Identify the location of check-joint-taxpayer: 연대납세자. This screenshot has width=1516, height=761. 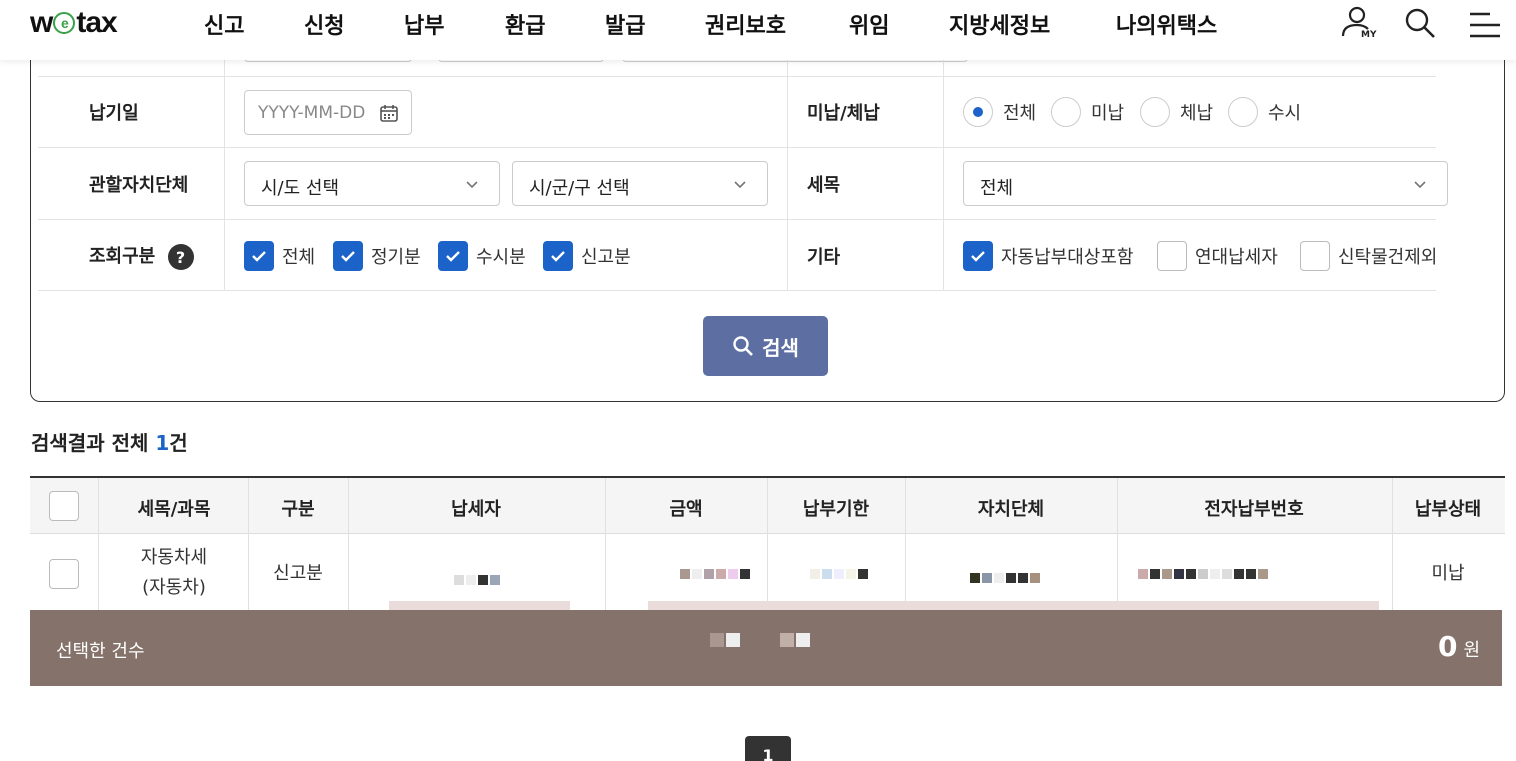
(1217, 256).